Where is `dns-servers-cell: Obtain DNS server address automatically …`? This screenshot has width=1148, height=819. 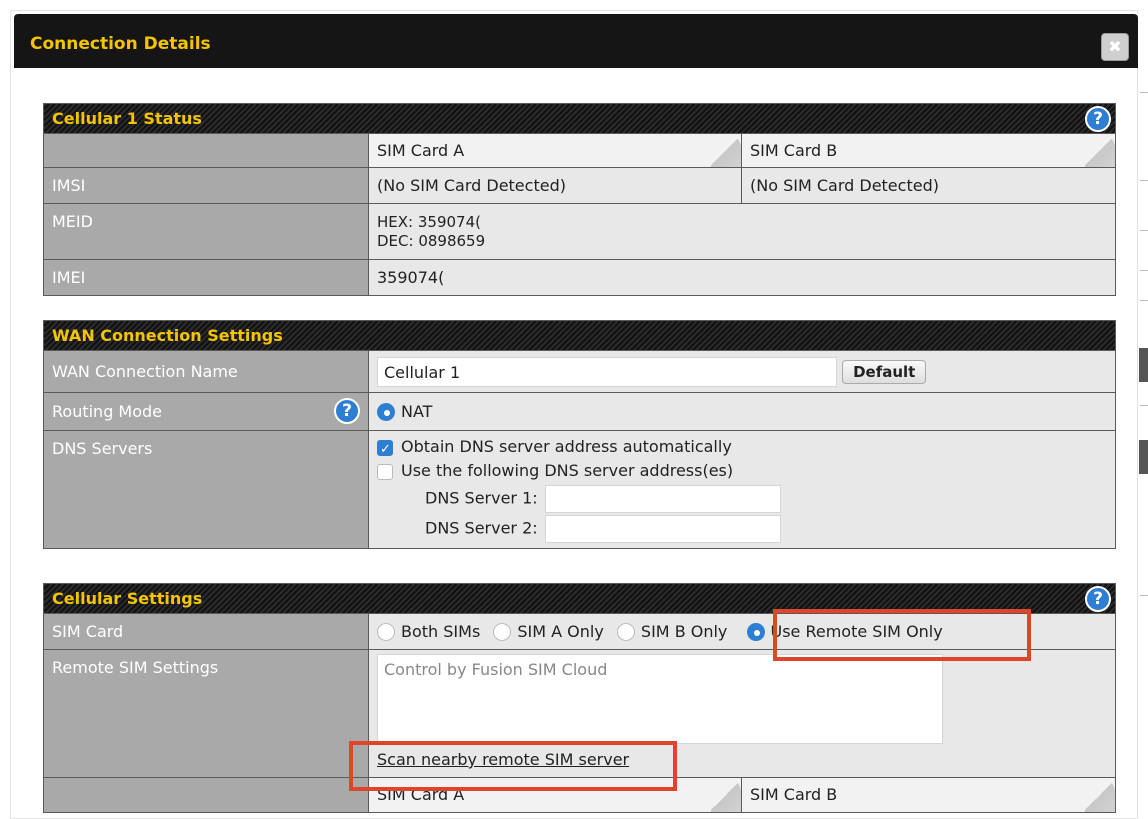 dns-servers-cell: Obtain DNS server address automatically … is located at coordinates (742, 489).